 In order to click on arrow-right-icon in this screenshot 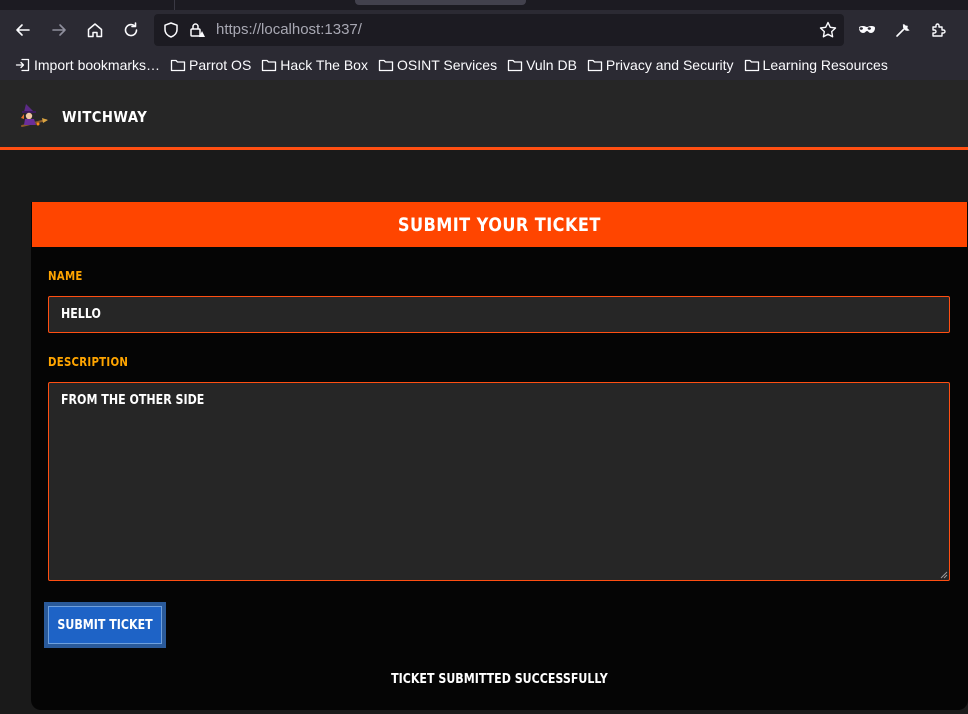, I will do `click(59, 30)`.